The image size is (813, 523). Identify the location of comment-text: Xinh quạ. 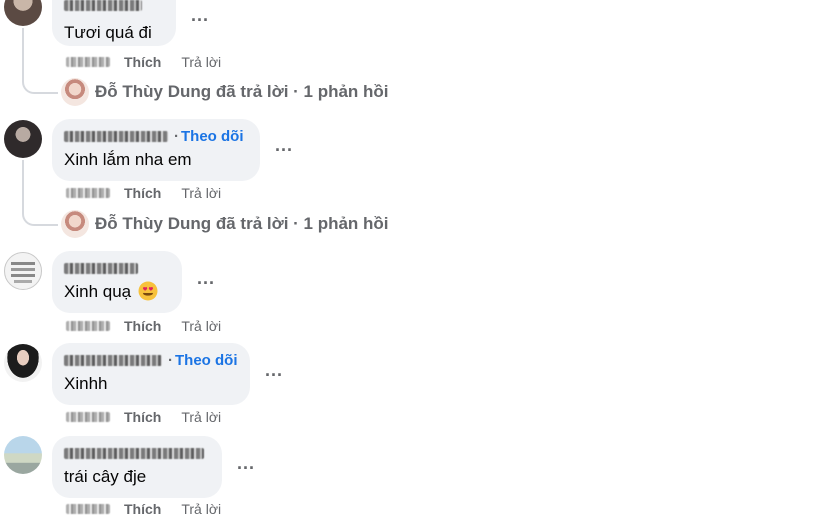
(117, 292).